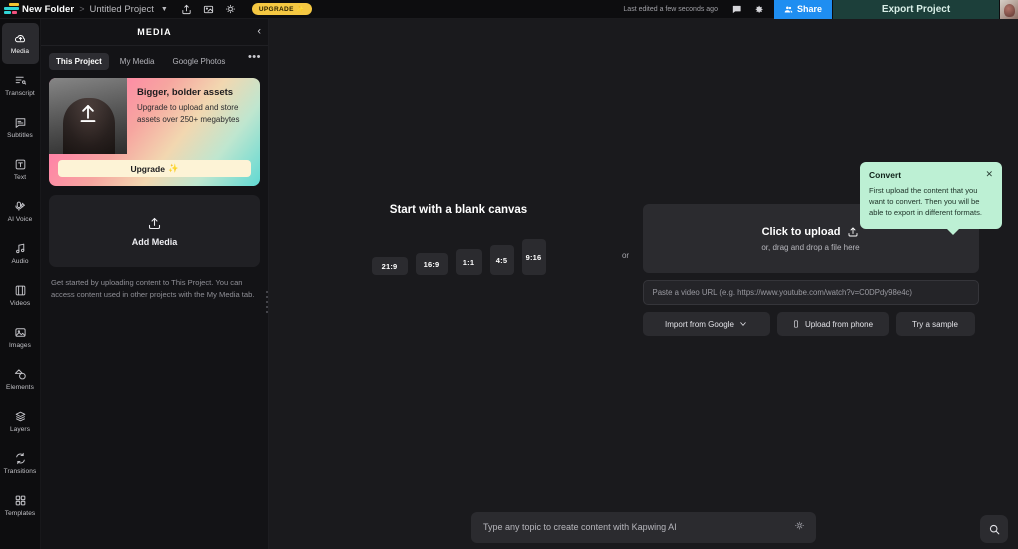 The height and width of the screenshot is (549, 1018). Describe the element at coordinates (839, 324) in the screenshot. I see `upload-from-phone-label: Upload from phone` at that location.